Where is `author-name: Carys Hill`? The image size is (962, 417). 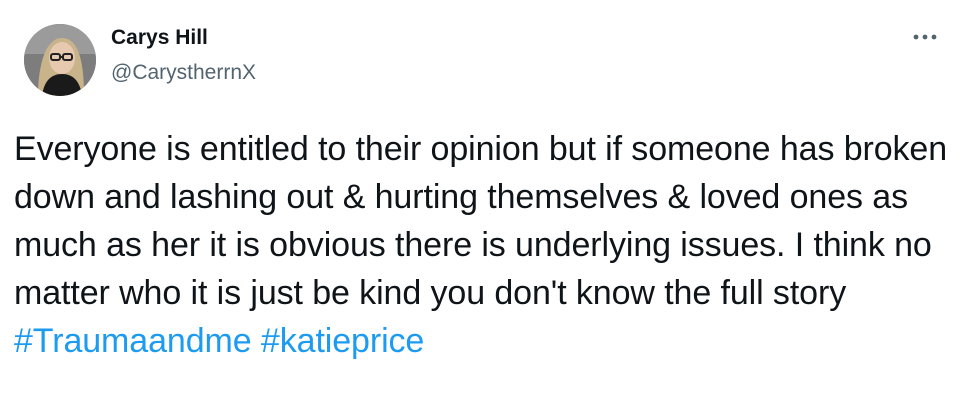
author-name: Carys Hill is located at coordinates (159, 38).